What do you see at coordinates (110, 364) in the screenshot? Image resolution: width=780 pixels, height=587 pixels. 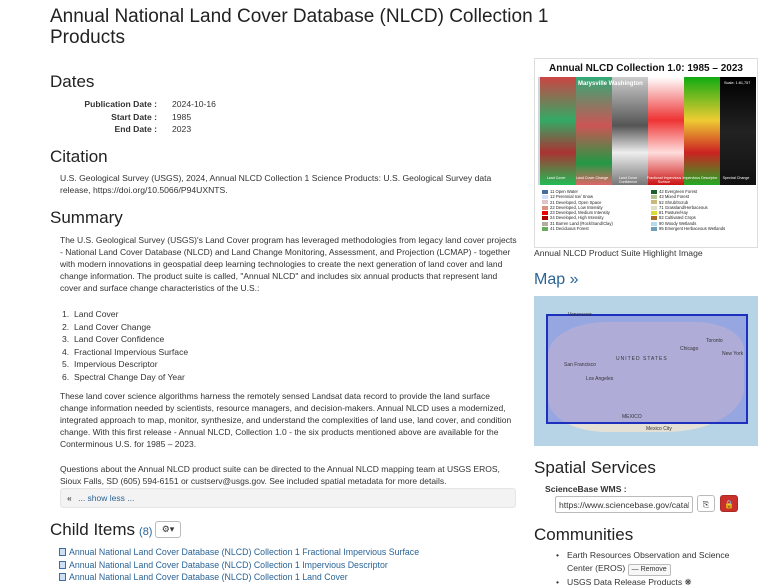 I see `list-item: 5. Impervious Descriptor` at bounding box center [110, 364].